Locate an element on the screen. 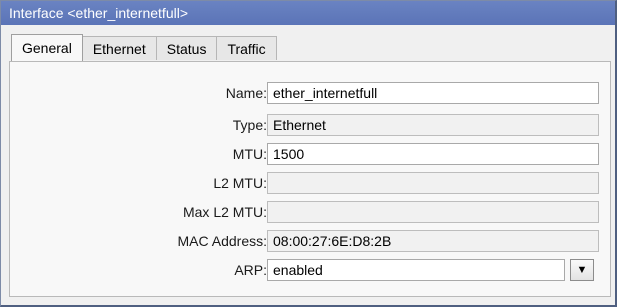 The width and height of the screenshot is (622, 308). arp-row: ARP: enabled ▼ is located at coordinates (310, 270).